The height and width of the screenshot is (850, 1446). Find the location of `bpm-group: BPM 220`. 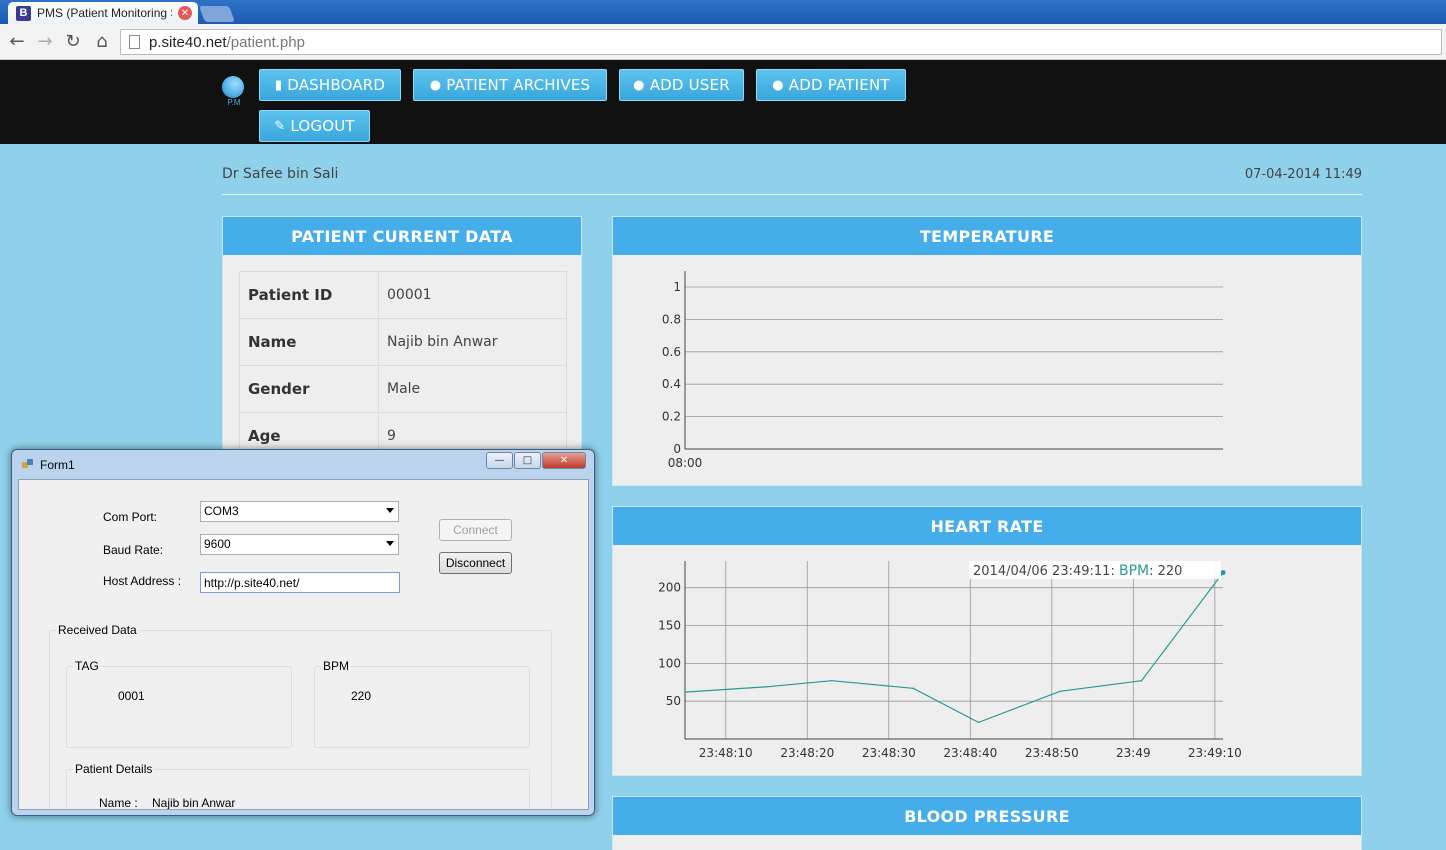

bpm-group: BPM 220 is located at coordinates (422, 703).